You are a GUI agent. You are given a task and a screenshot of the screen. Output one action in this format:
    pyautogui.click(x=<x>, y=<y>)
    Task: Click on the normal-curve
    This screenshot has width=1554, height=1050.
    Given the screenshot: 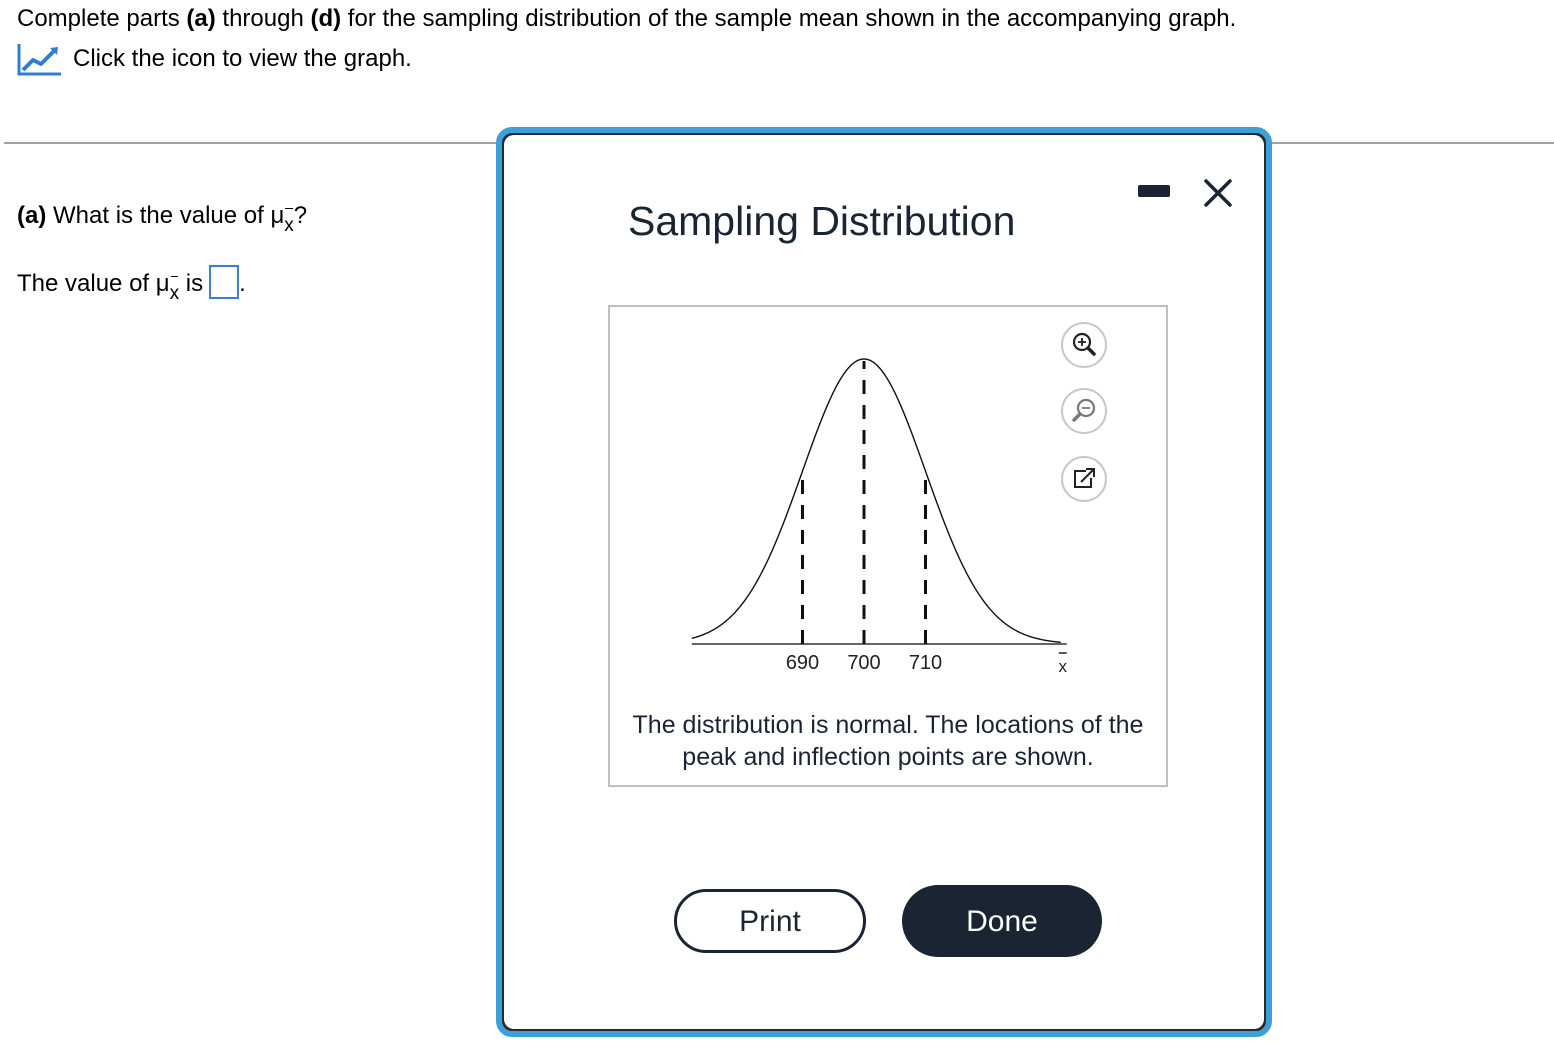 What is the action you would take?
    pyautogui.click(x=876, y=500)
    